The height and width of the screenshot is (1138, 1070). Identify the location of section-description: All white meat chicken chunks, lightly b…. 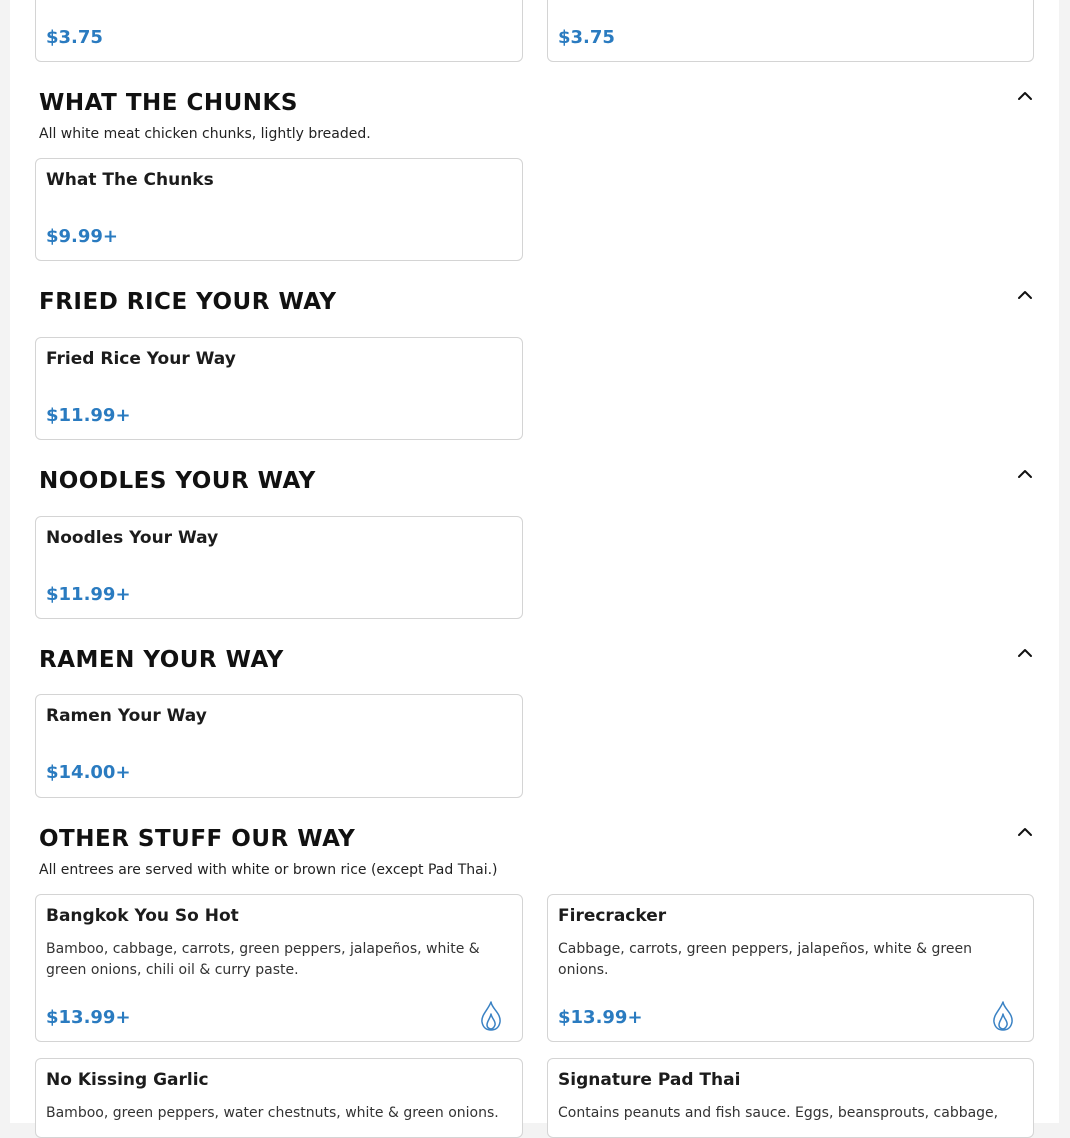
(205, 134).